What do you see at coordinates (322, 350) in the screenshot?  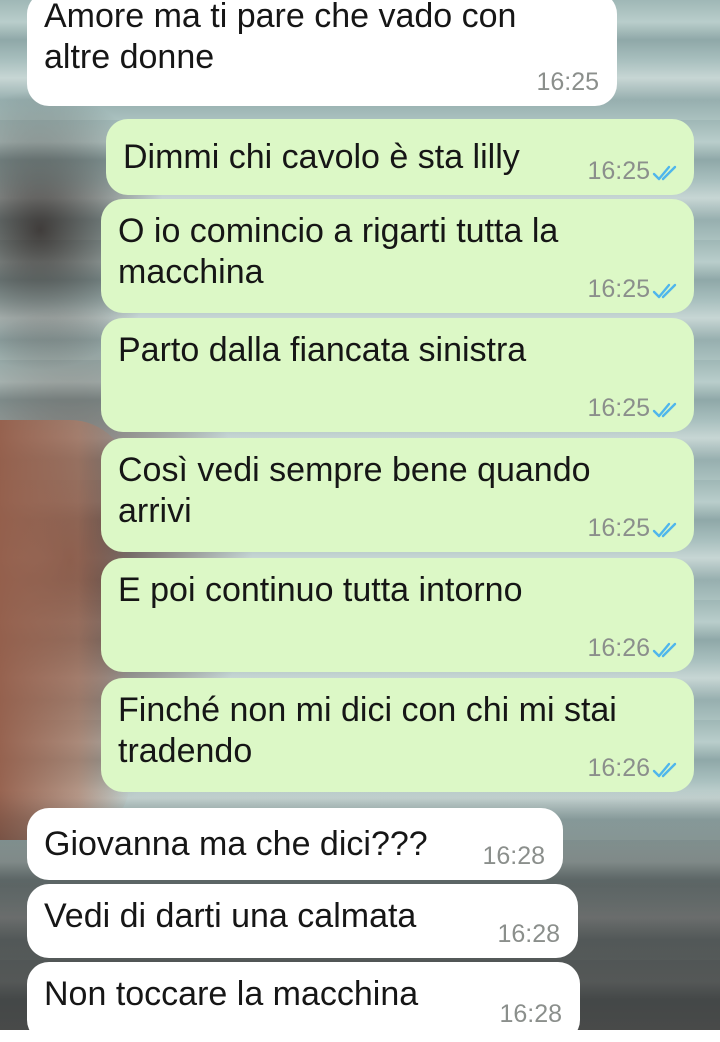 I see `message-text: Parto dalla fiancata sinistra` at bounding box center [322, 350].